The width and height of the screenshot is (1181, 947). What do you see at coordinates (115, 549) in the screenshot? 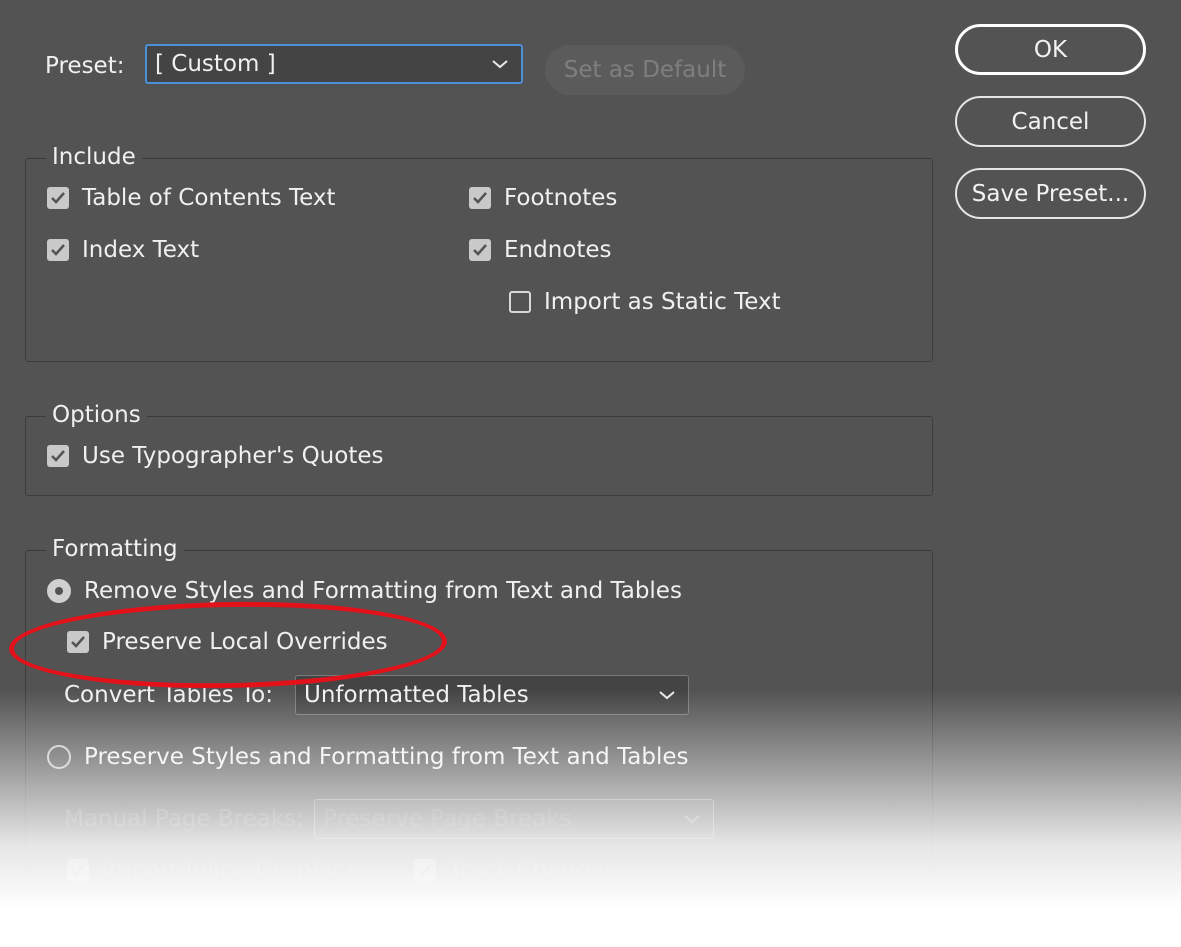
I see `formatting-title: Formatting` at bounding box center [115, 549].